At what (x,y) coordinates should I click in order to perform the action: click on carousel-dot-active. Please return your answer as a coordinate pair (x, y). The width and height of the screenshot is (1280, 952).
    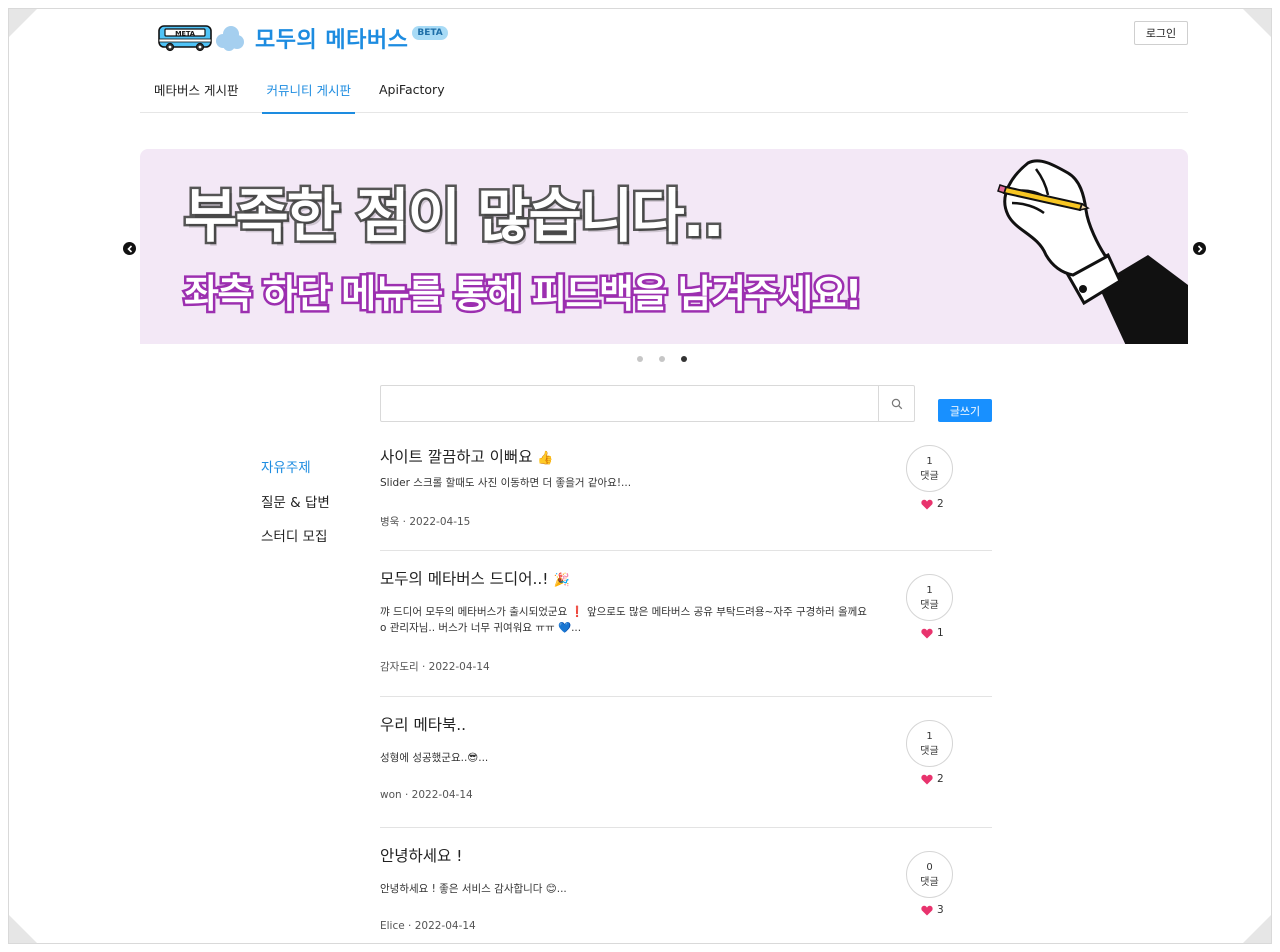
    Looking at the image, I should click on (684, 359).